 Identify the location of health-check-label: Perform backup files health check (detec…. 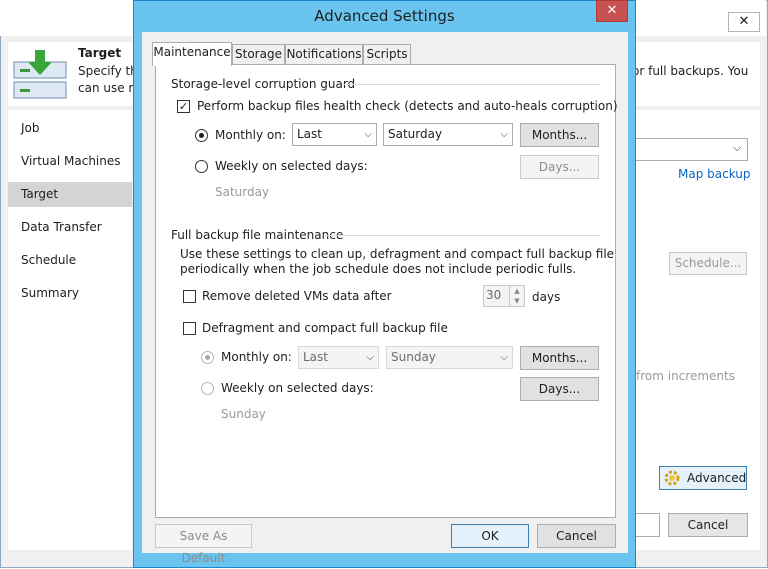
(407, 106).